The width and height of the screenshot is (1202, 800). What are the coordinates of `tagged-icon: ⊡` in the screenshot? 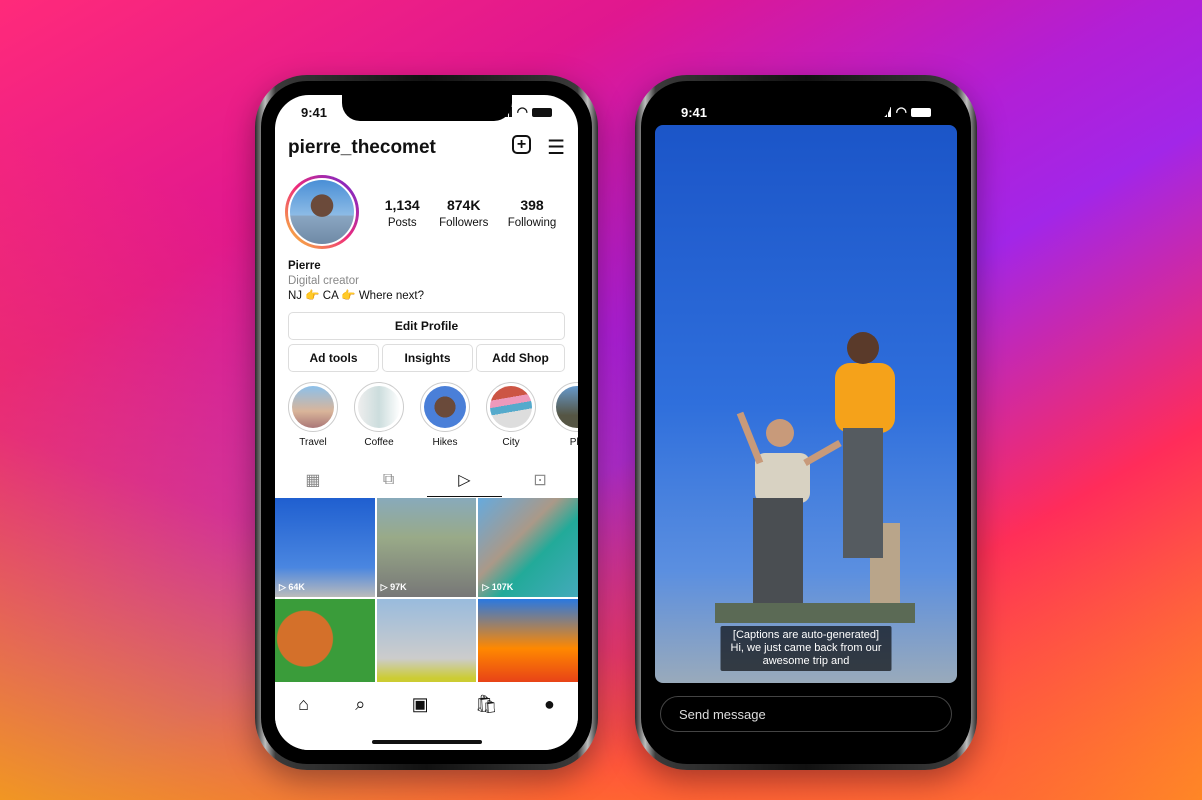 It's located at (540, 480).